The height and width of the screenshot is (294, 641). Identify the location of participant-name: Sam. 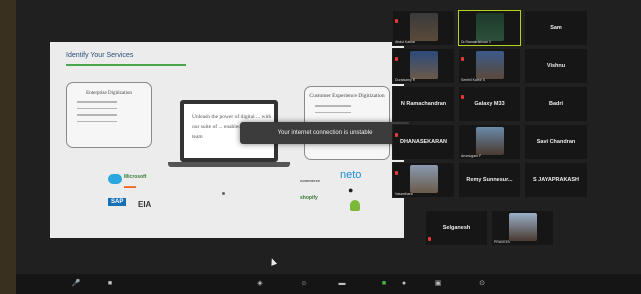
(556, 28).